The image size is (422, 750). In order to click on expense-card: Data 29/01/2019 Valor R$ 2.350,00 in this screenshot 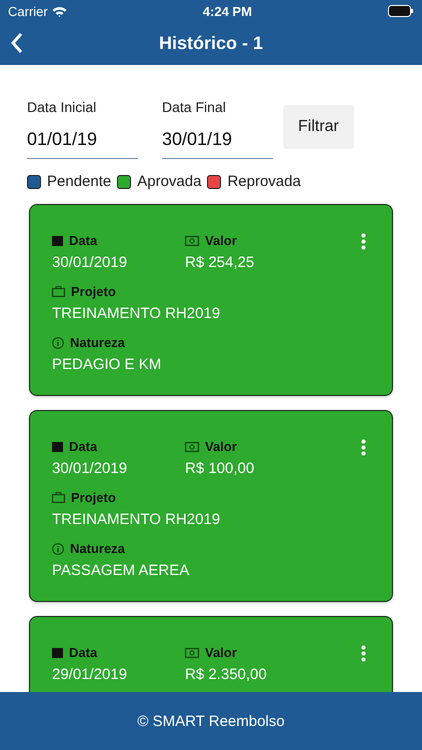, I will do `click(211, 654)`.